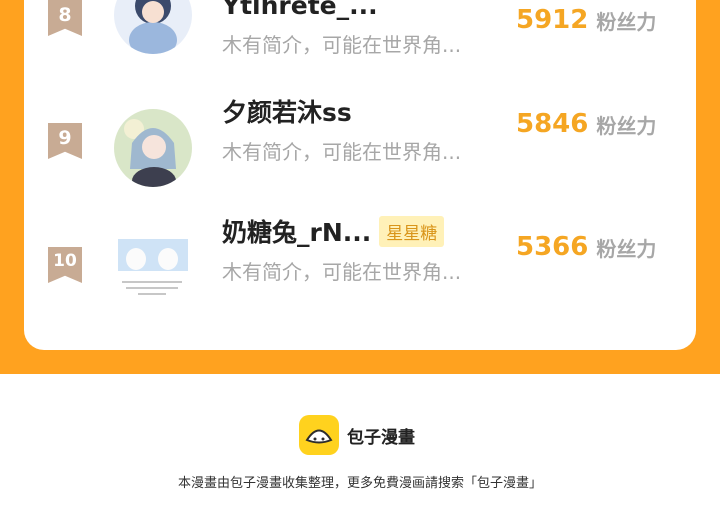 The width and height of the screenshot is (720, 532). Describe the element at coordinates (319, 435) in the screenshot. I see `bun-logo-icon` at that location.